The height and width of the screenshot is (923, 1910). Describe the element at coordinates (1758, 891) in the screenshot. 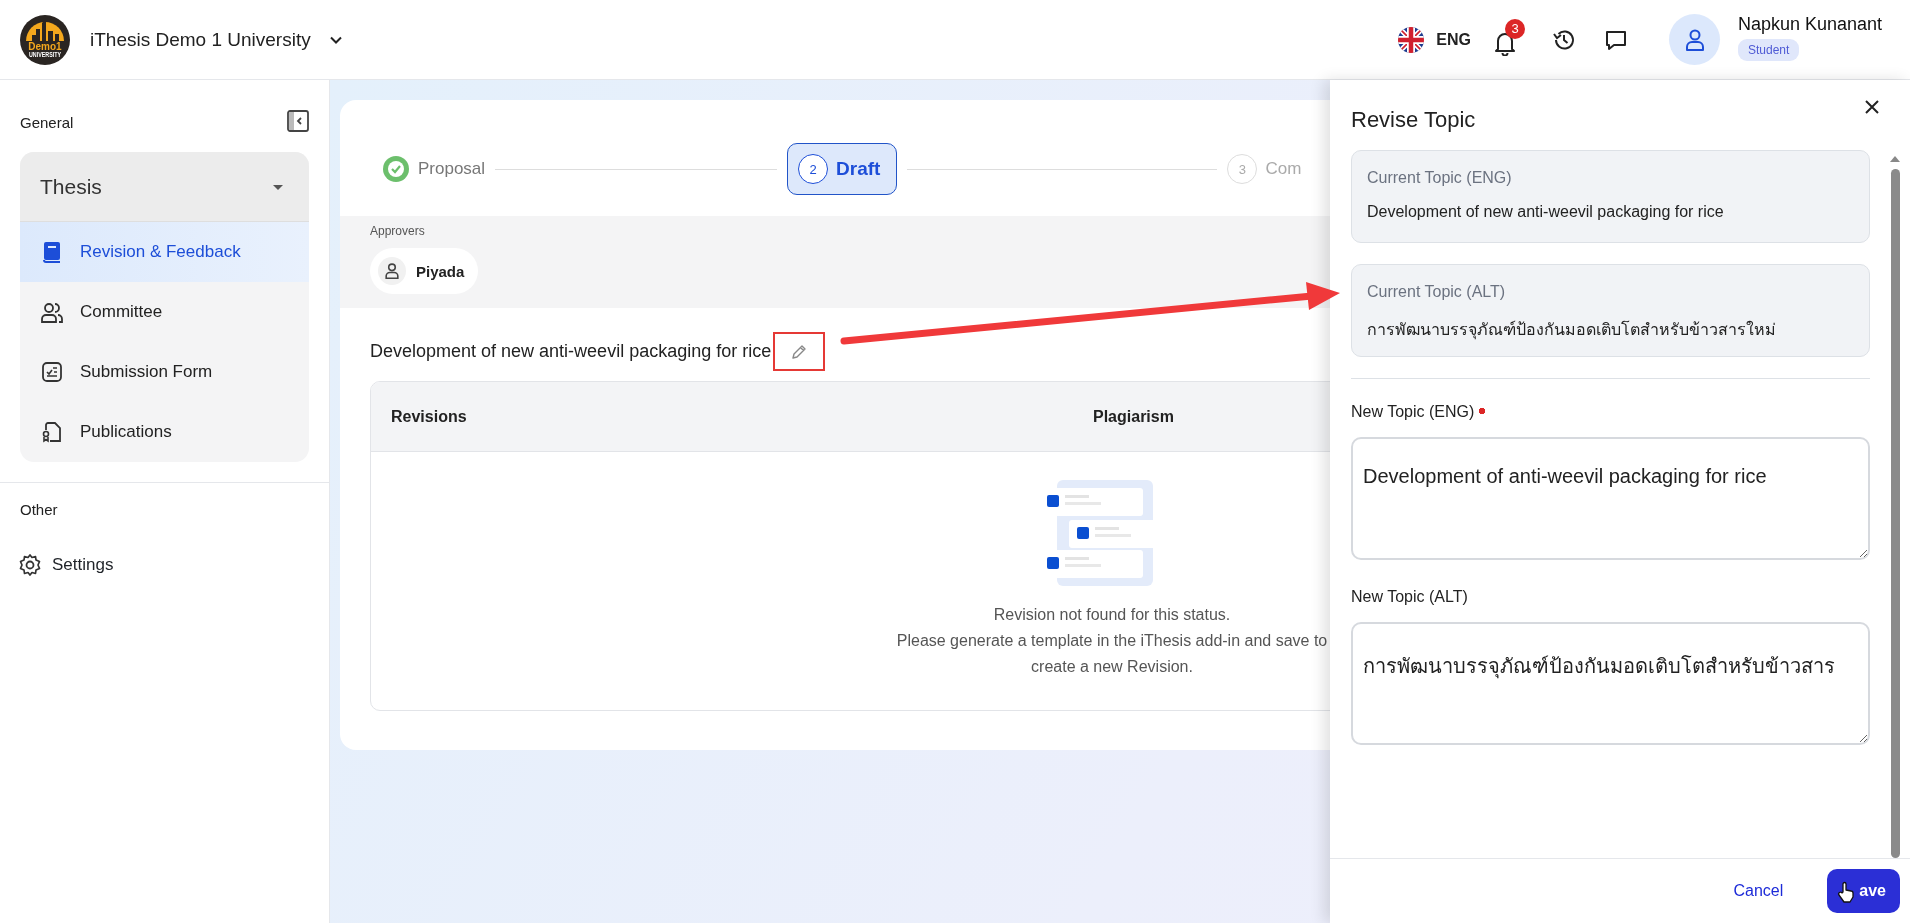

I see `cancel-button: Cancel` at that location.